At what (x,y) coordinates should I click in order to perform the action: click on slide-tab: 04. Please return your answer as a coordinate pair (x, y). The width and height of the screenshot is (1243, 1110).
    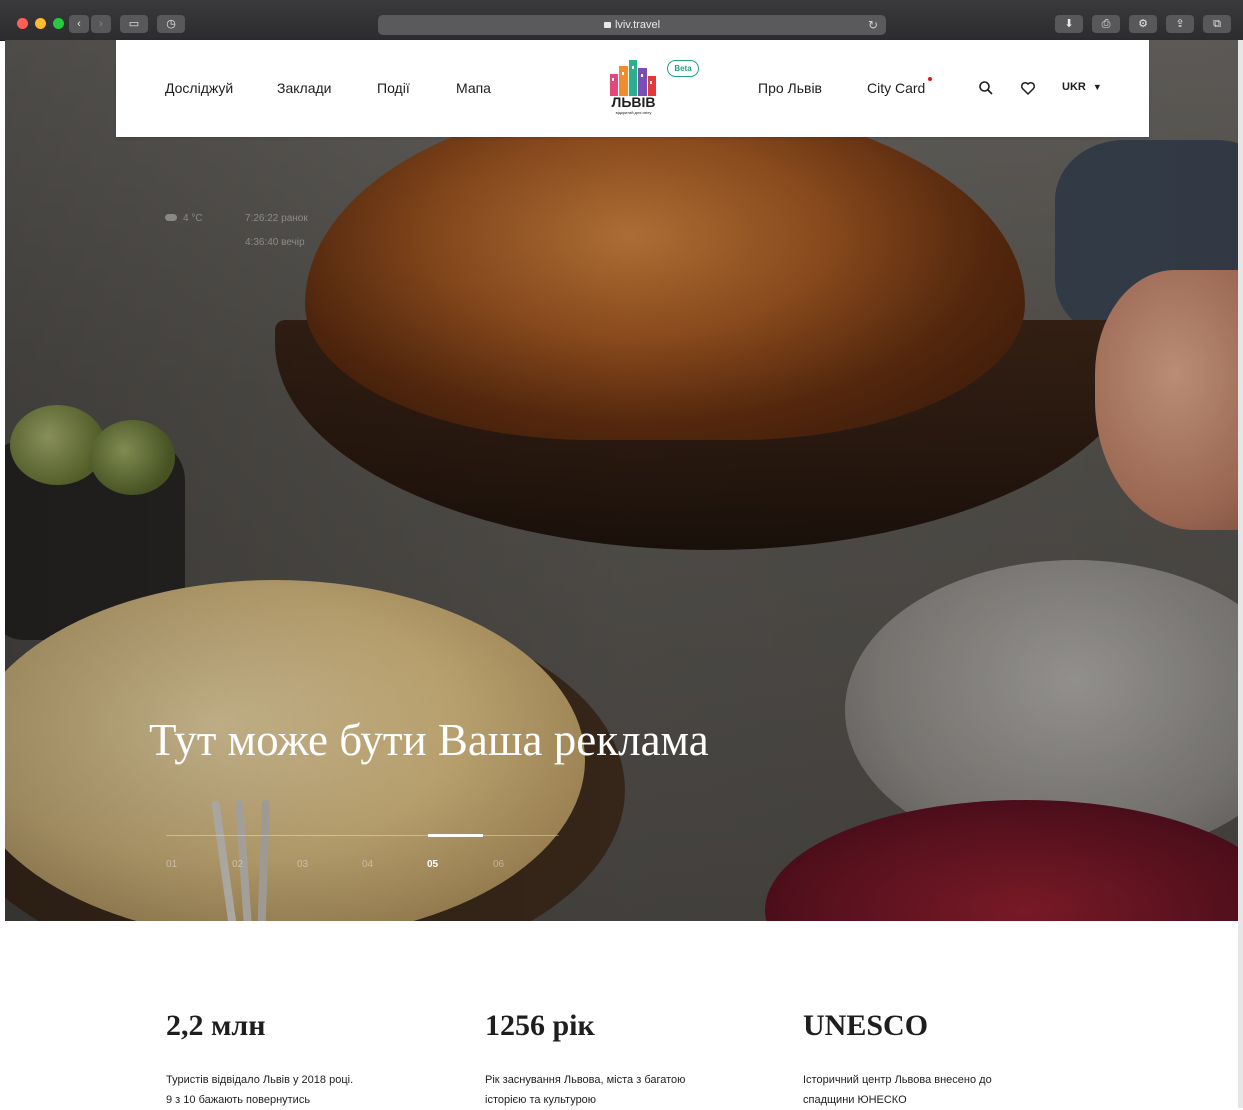
    Looking at the image, I should click on (367, 864).